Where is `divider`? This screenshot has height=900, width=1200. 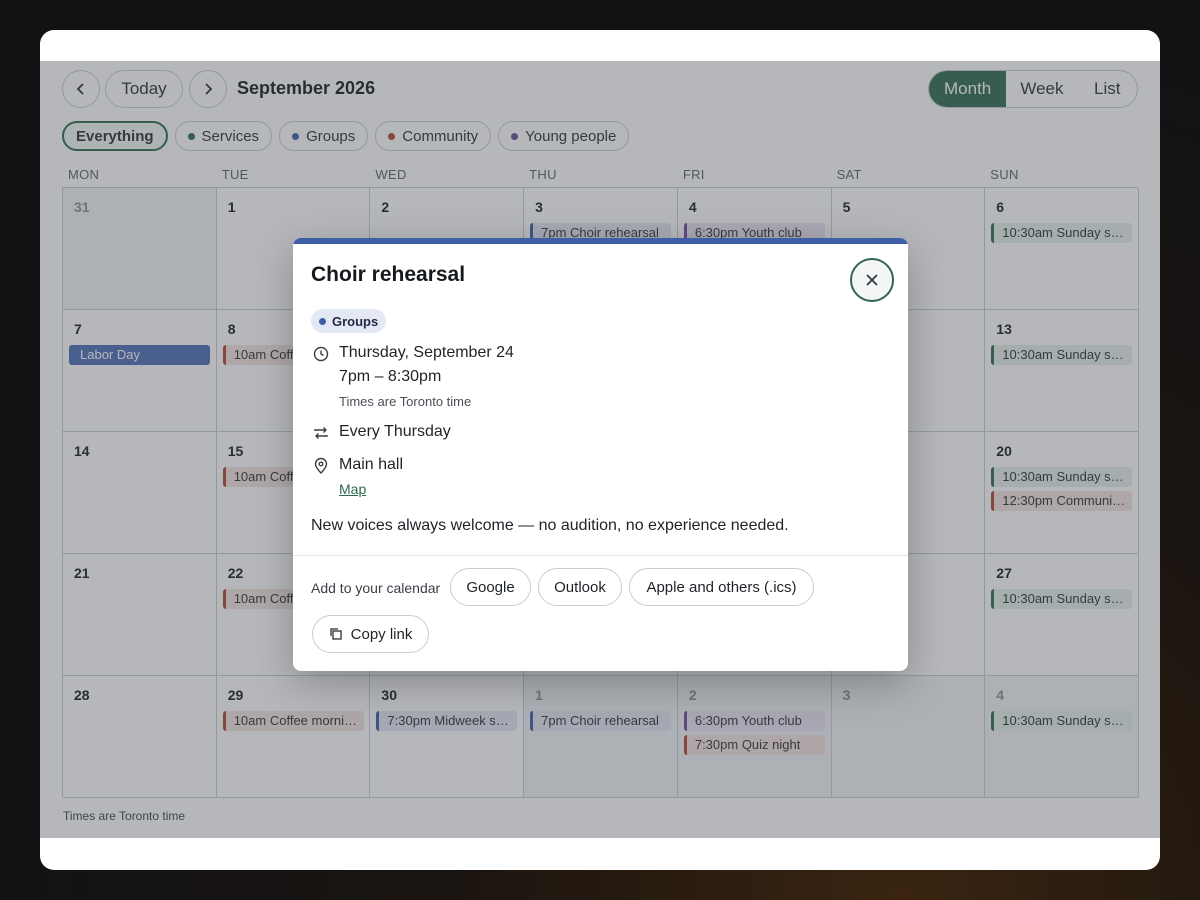
divider is located at coordinates (600, 555).